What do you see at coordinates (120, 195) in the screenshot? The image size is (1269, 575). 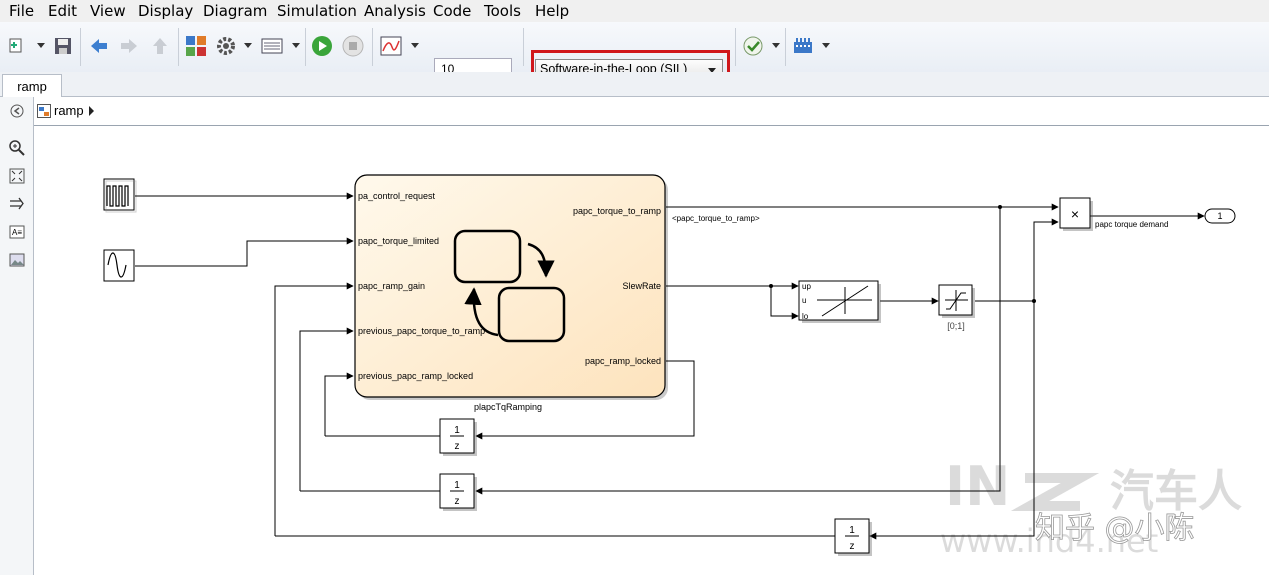 I see `pulse-generator-block` at bounding box center [120, 195].